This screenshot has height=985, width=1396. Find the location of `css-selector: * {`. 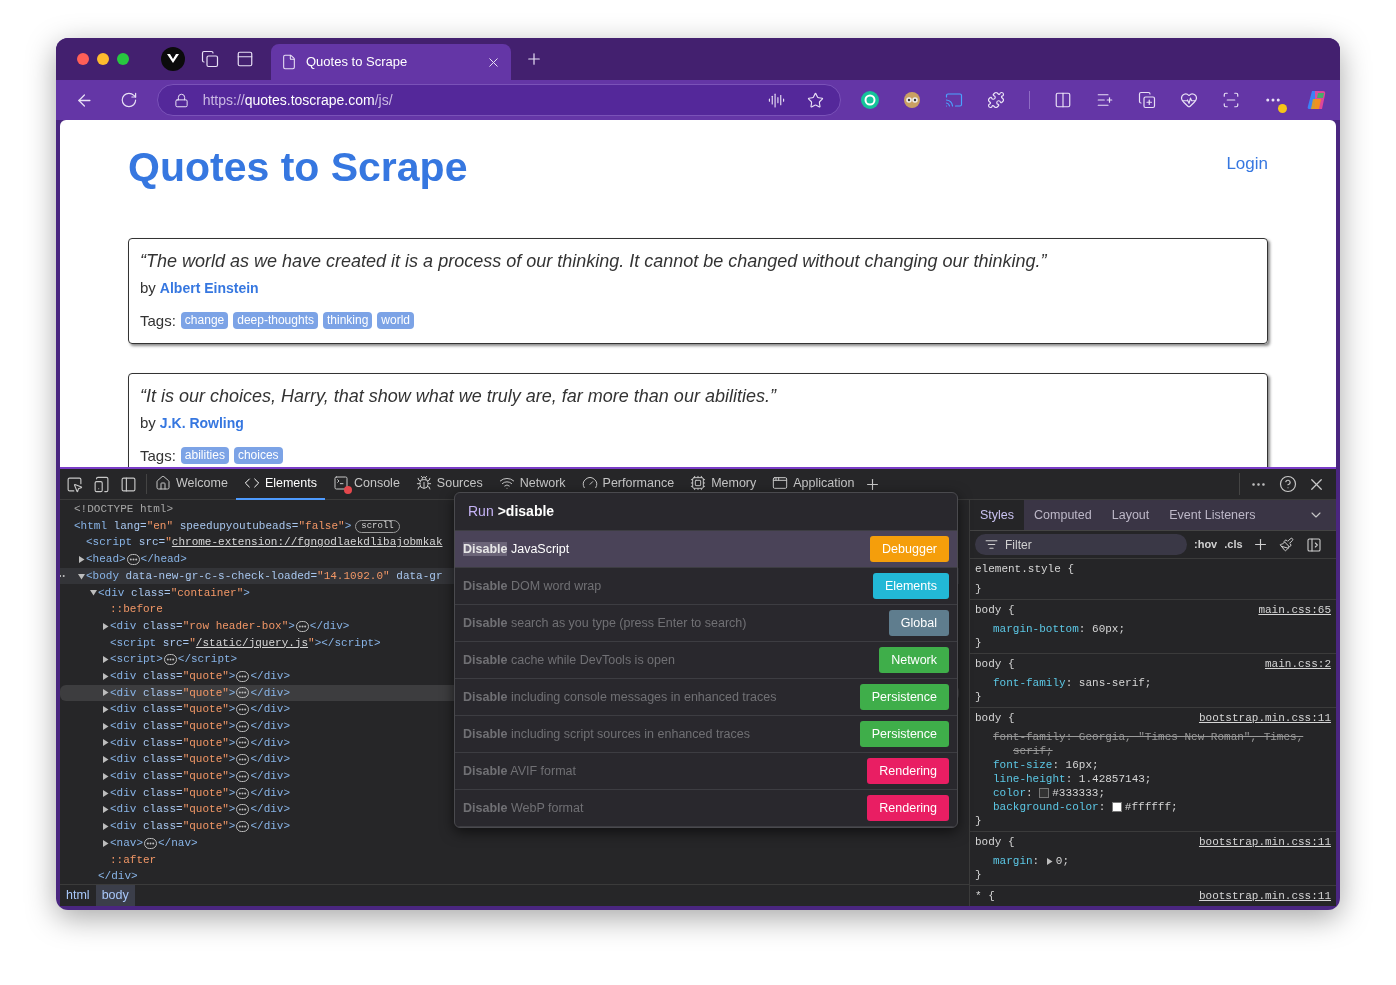

css-selector: * { is located at coordinates (985, 896).